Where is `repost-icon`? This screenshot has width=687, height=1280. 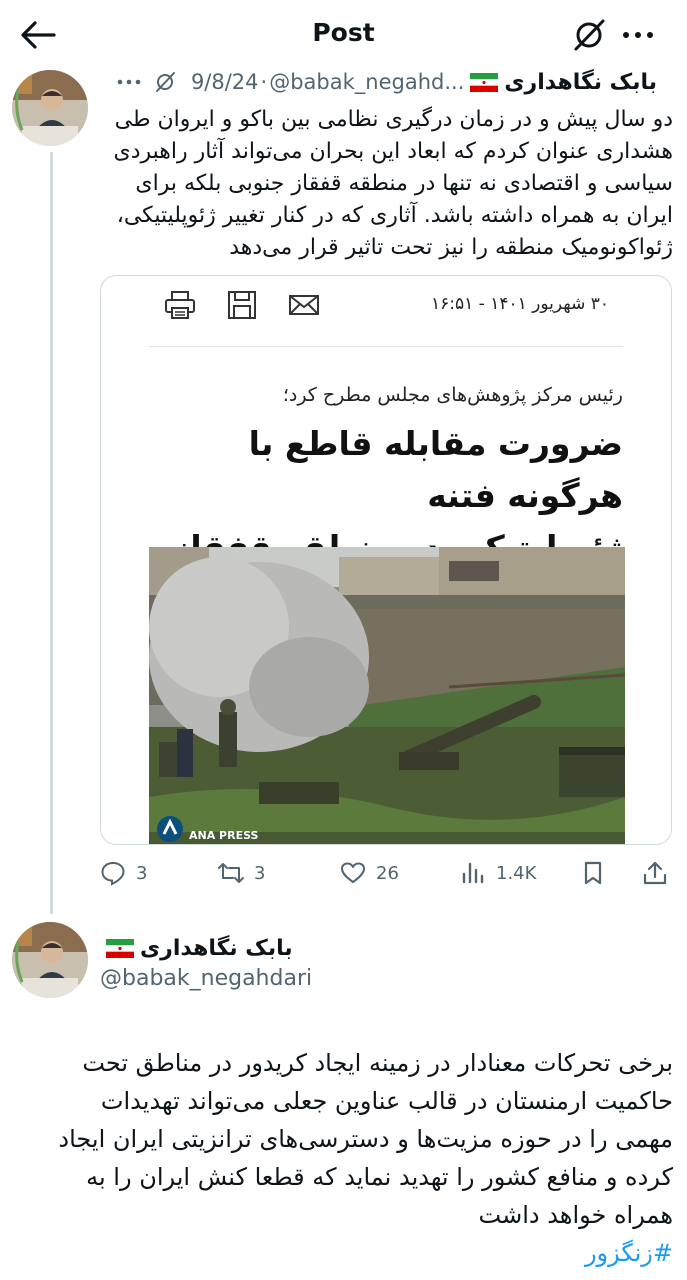 repost-icon is located at coordinates (231, 873).